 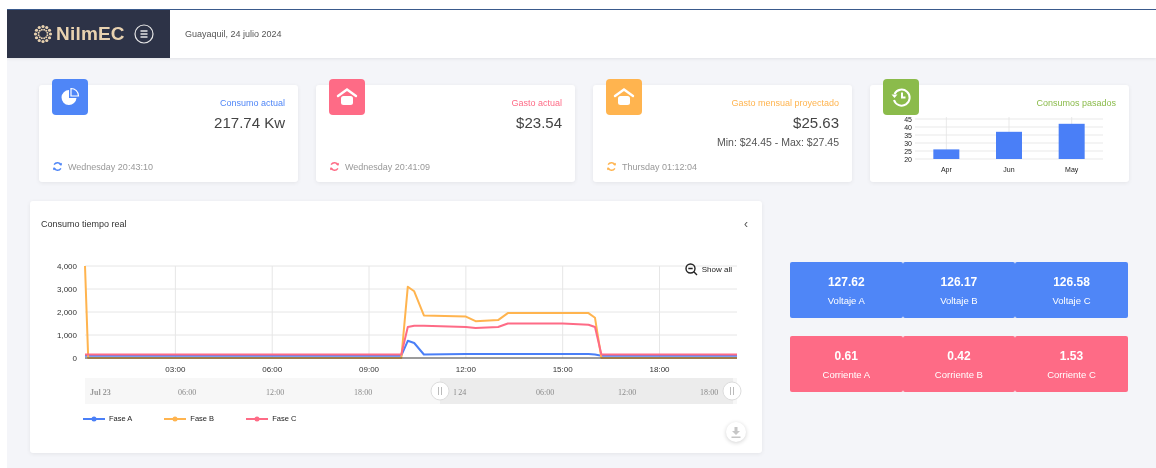 What do you see at coordinates (846, 374) in the screenshot?
I see `reading-label: Corriente A` at bounding box center [846, 374].